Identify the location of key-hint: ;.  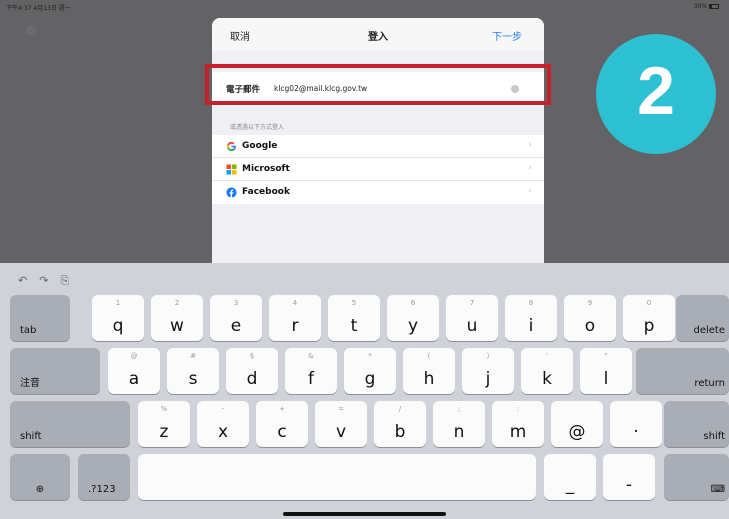
(459, 409).